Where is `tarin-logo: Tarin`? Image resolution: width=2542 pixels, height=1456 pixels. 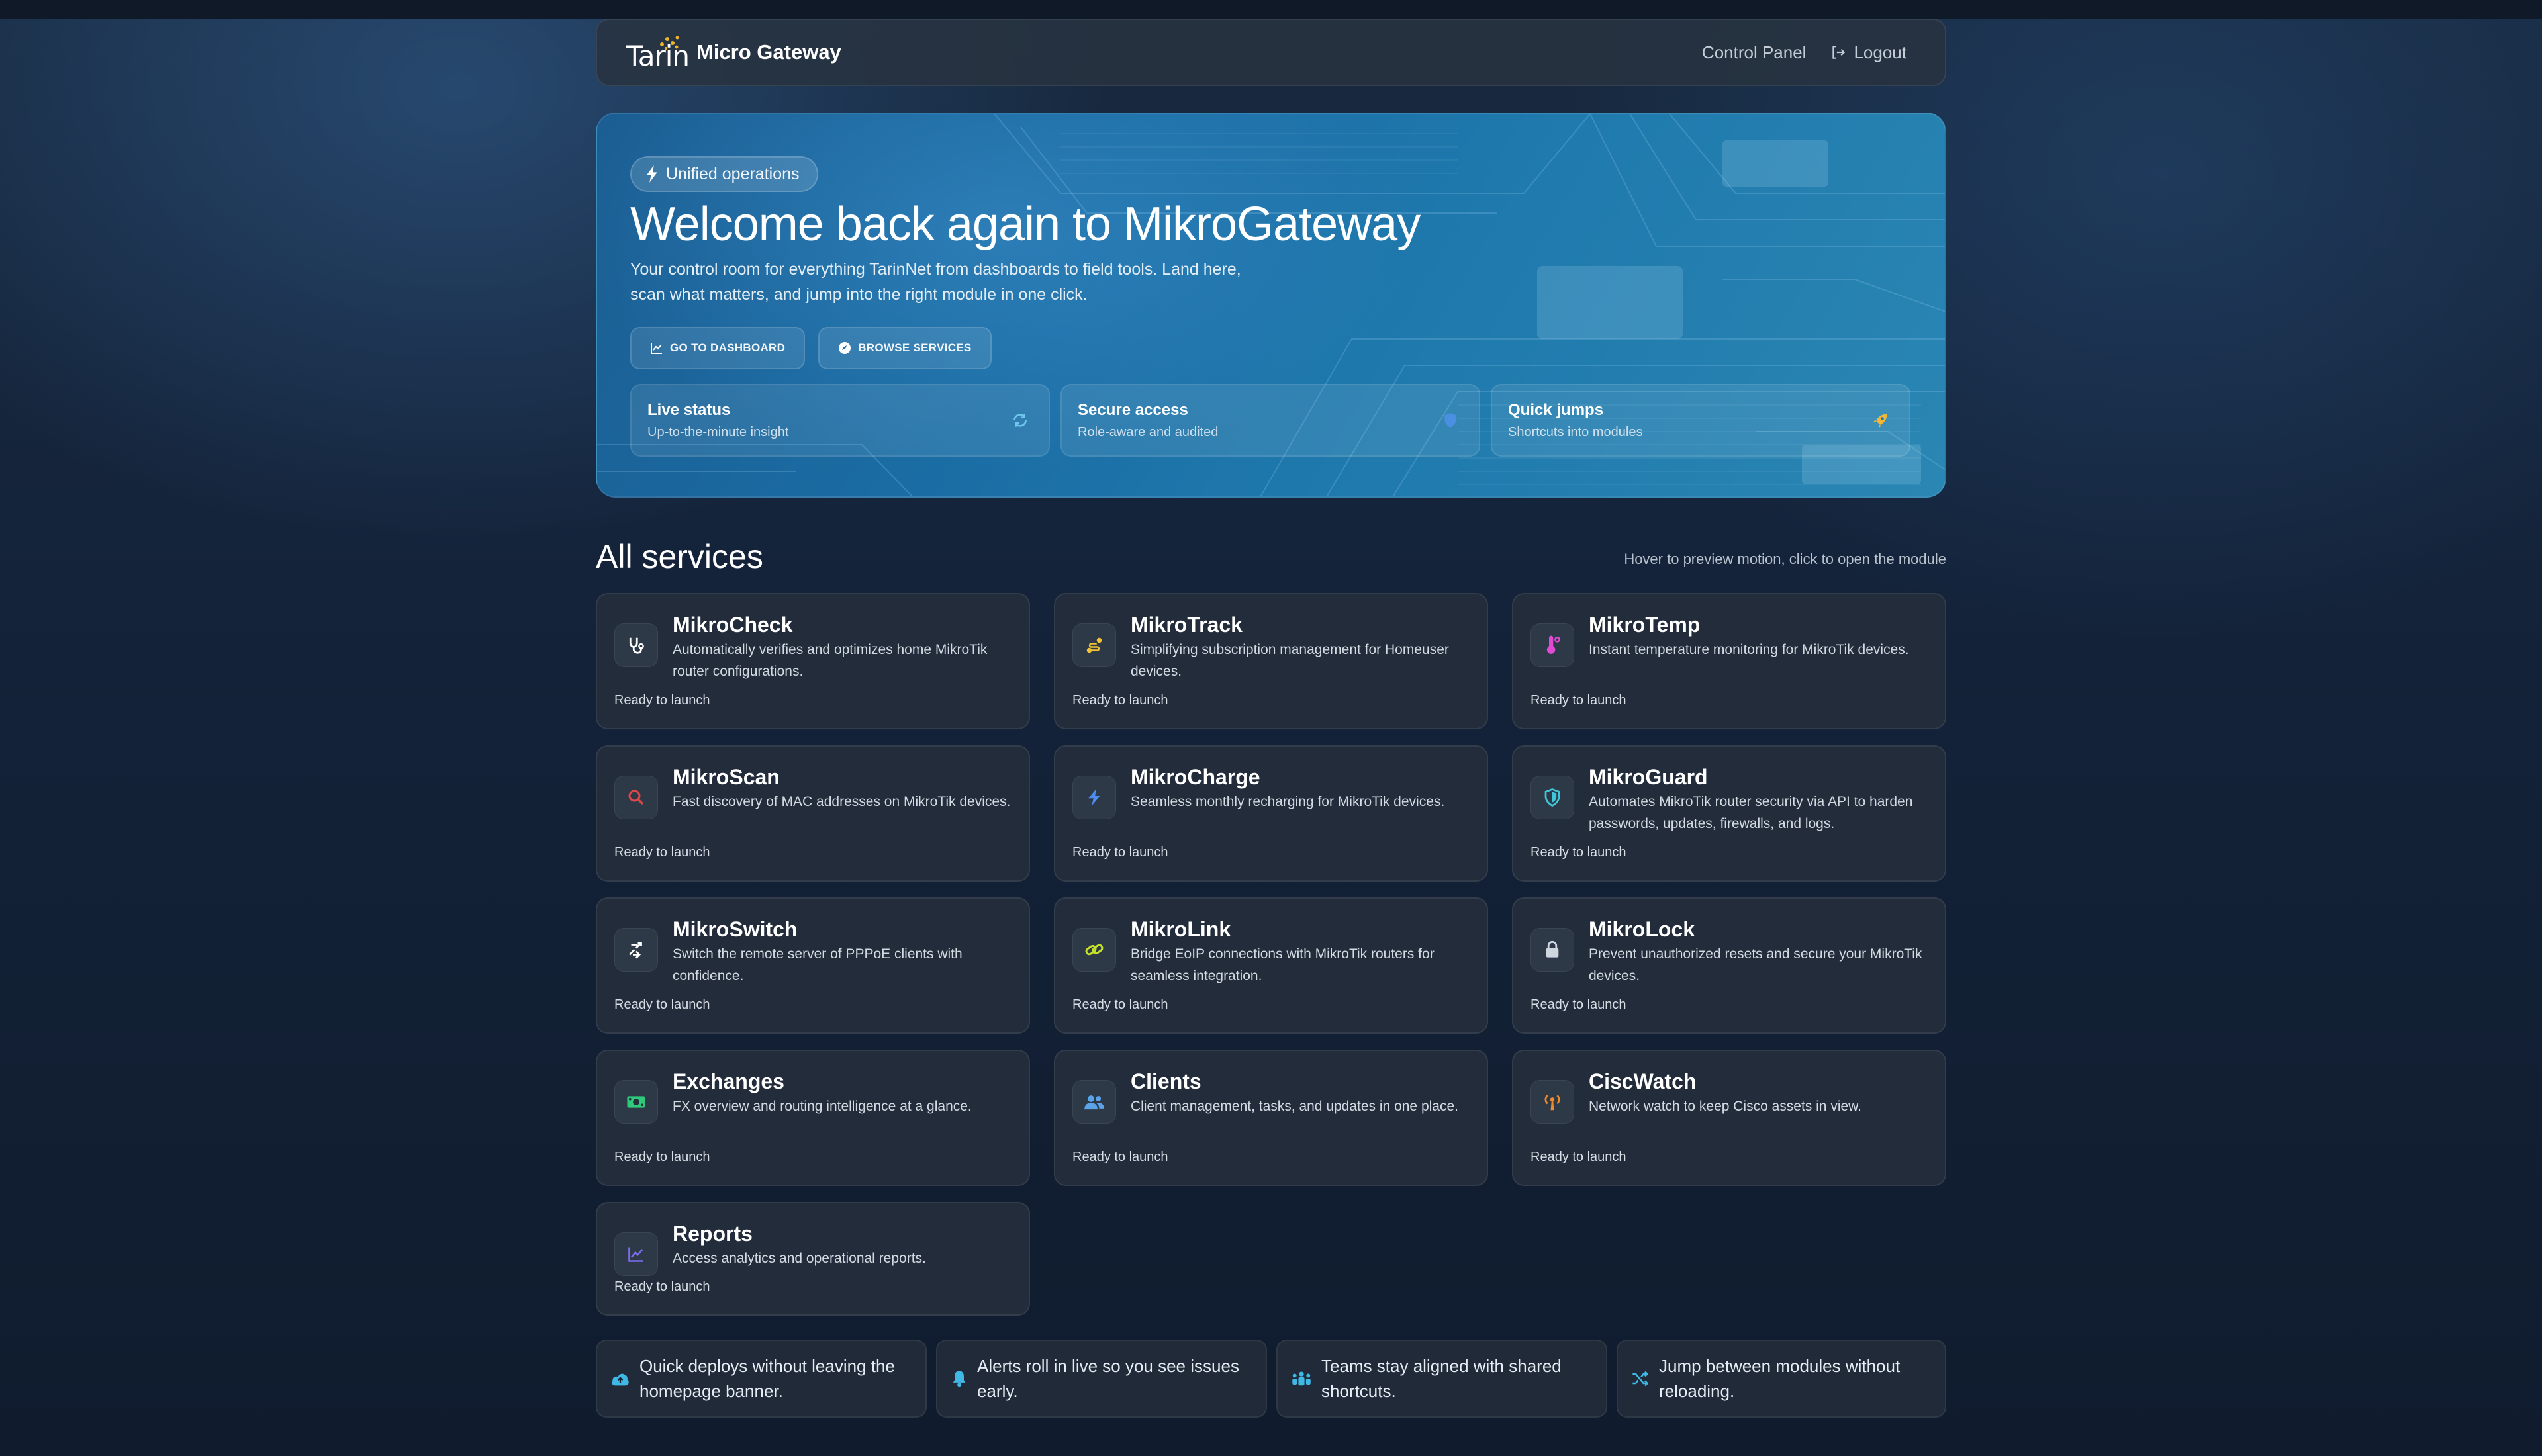
tarin-logo: Tarin is located at coordinates (658, 52).